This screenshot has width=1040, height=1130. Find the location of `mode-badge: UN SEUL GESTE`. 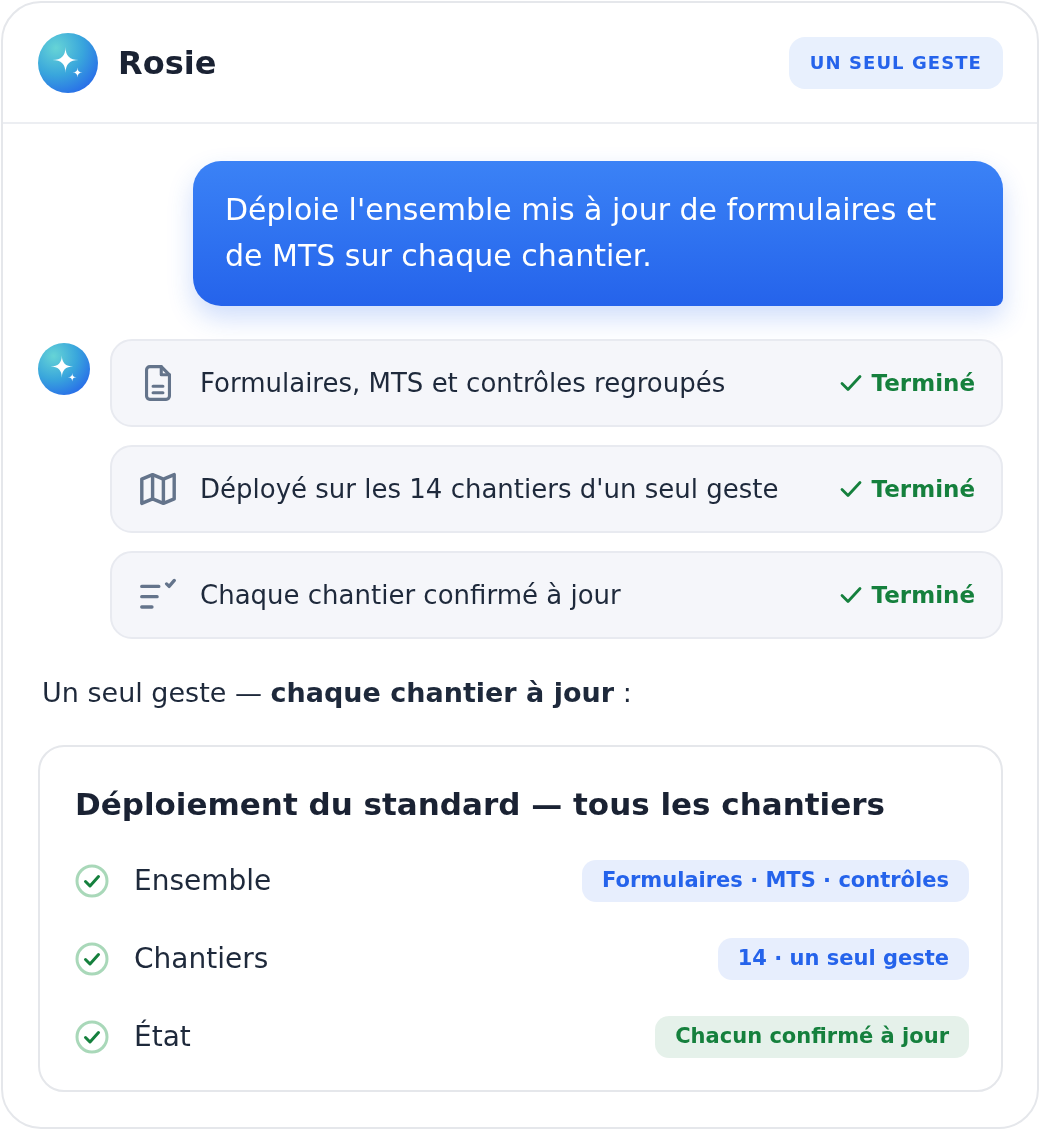

mode-badge: UN SEUL GESTE is located at coordinates (895, 62).